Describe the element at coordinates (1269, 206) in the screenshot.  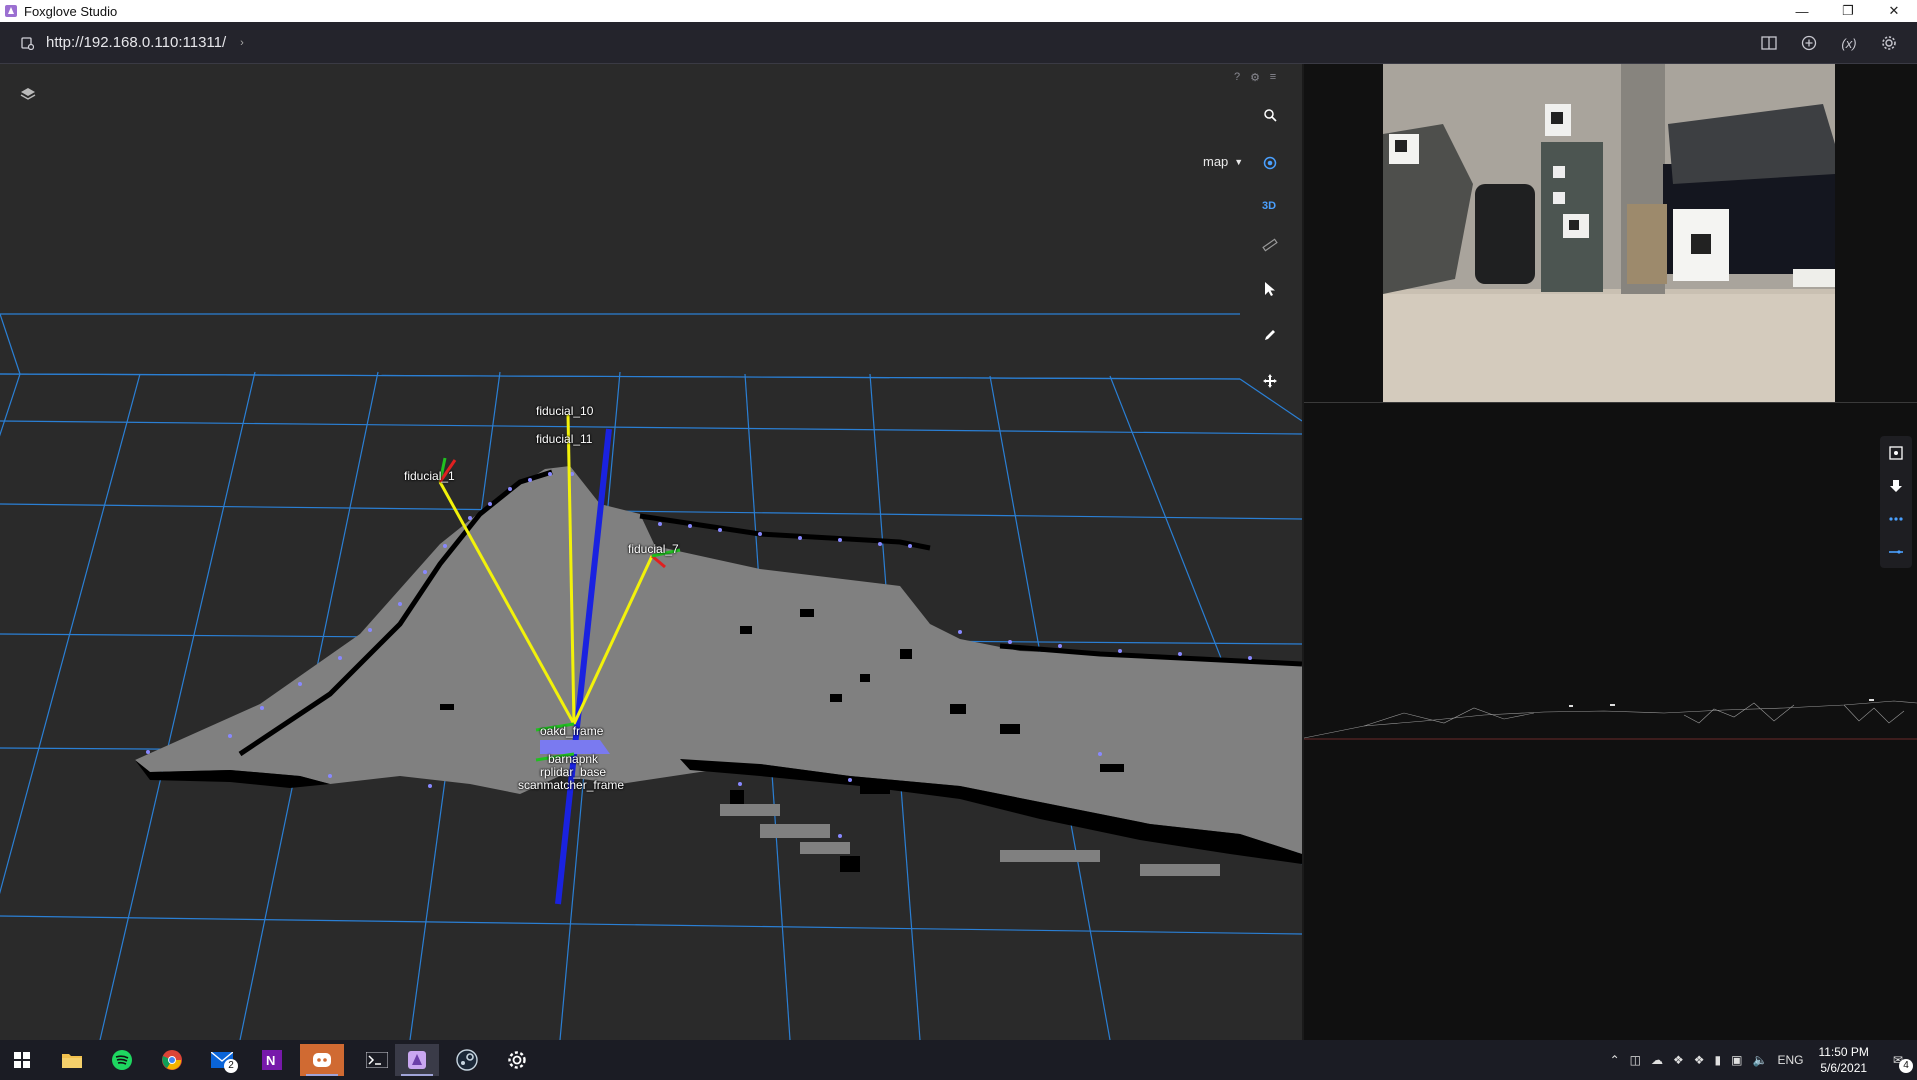
I see `3d-mode-toggle: 3D` at that location.